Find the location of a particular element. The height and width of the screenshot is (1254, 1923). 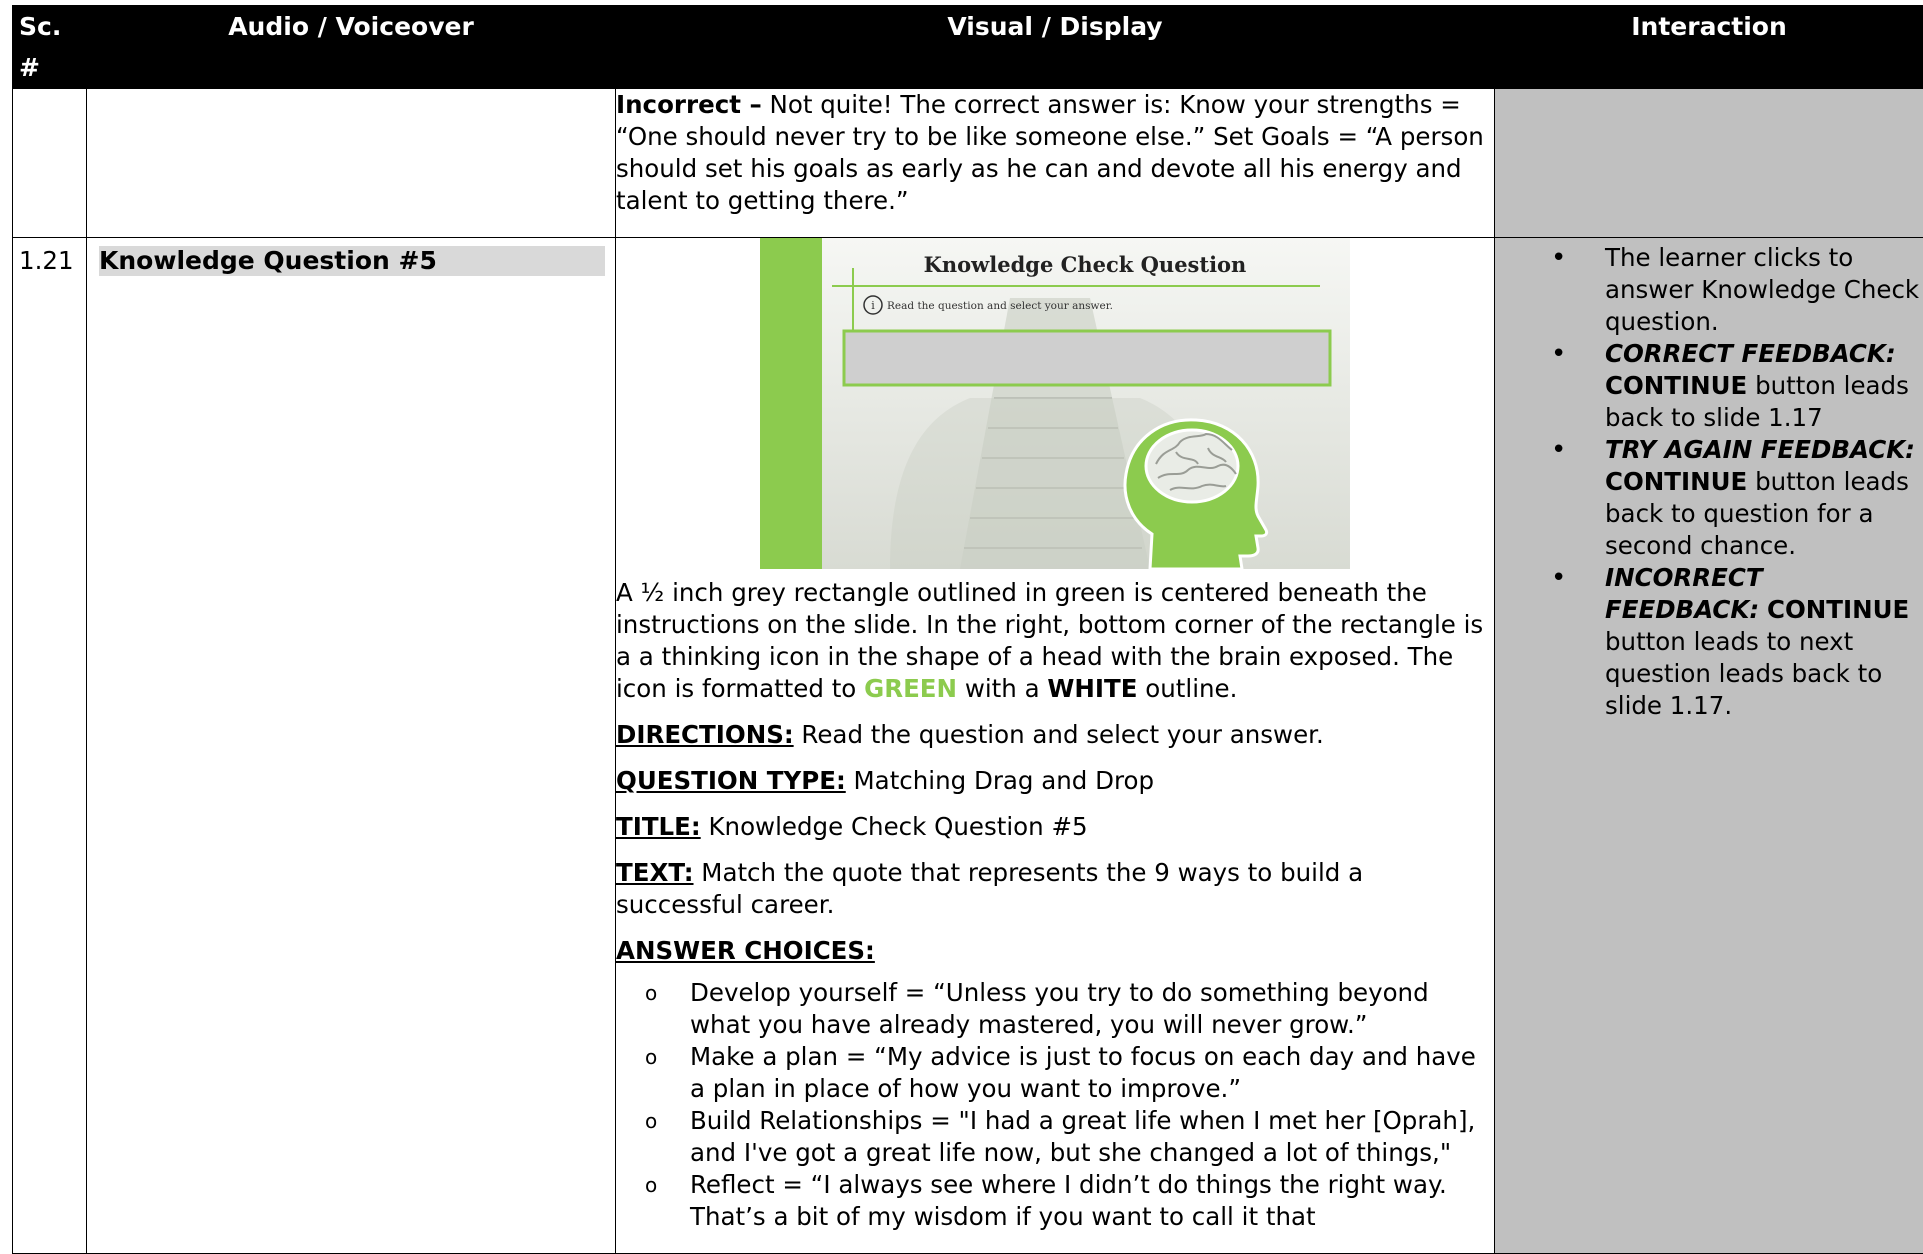

answer-choices-heading: ANSWER CHOICES: is located at coordinates (1055, 951).